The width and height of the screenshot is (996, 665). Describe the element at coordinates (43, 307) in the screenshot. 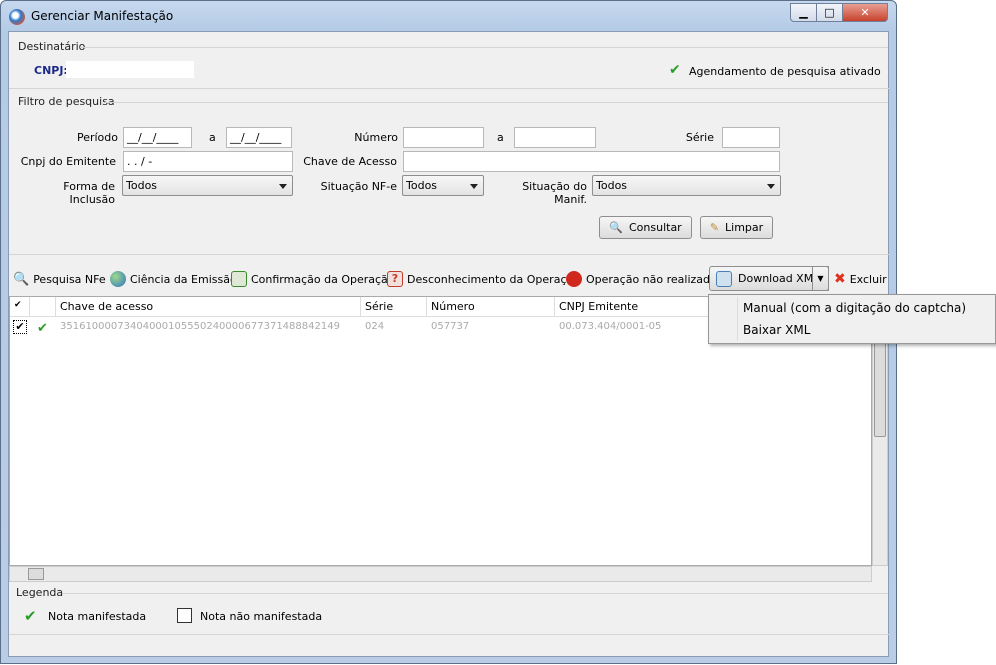

I see `header-status` at that location.